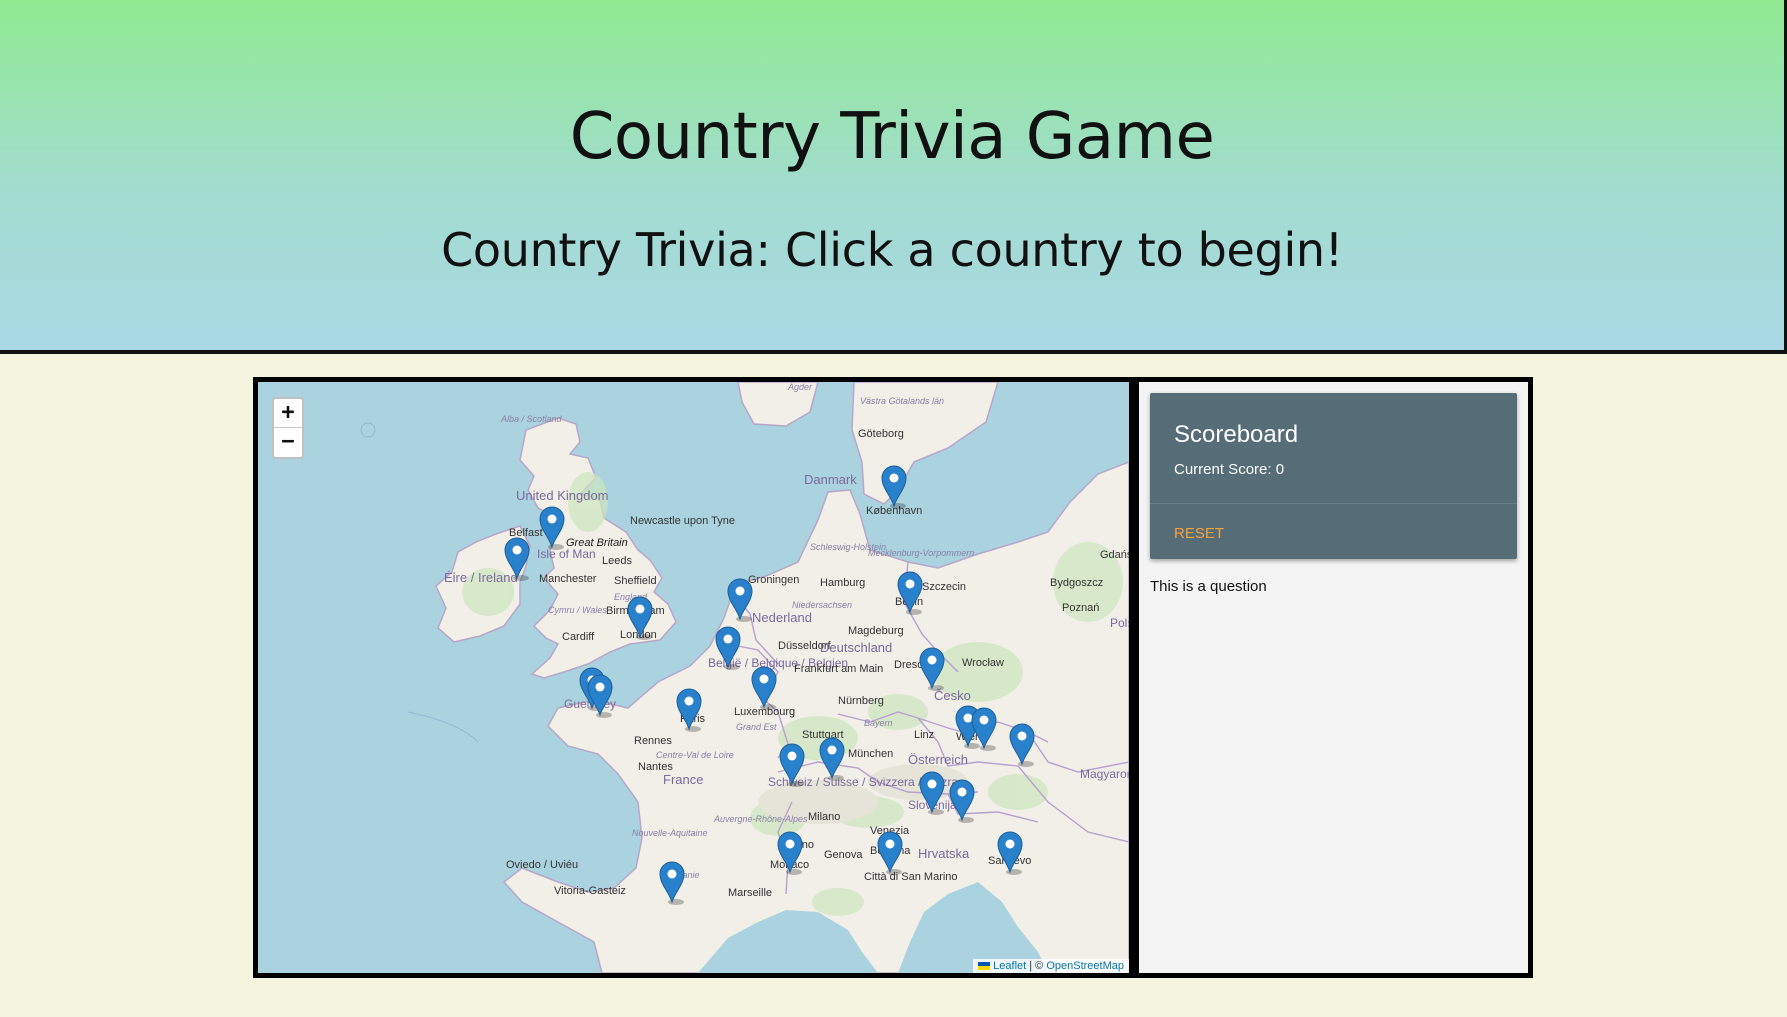  What do you see at coordinates (1114, 555) in the screenshot?
I see `map-label: Gdańsk` at bounding box center [1114, 555].